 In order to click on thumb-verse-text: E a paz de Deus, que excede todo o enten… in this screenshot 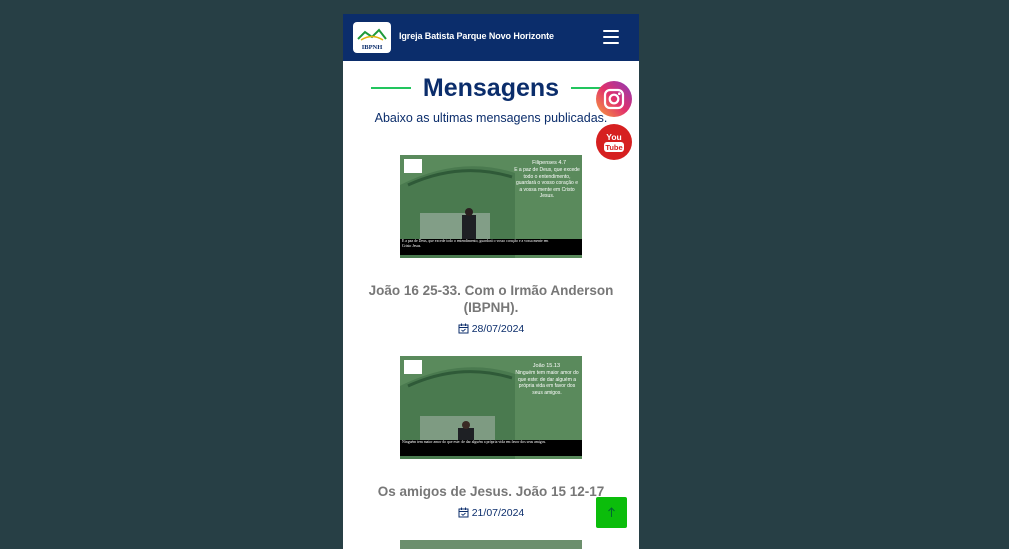, I will do `click(547, 183)`.